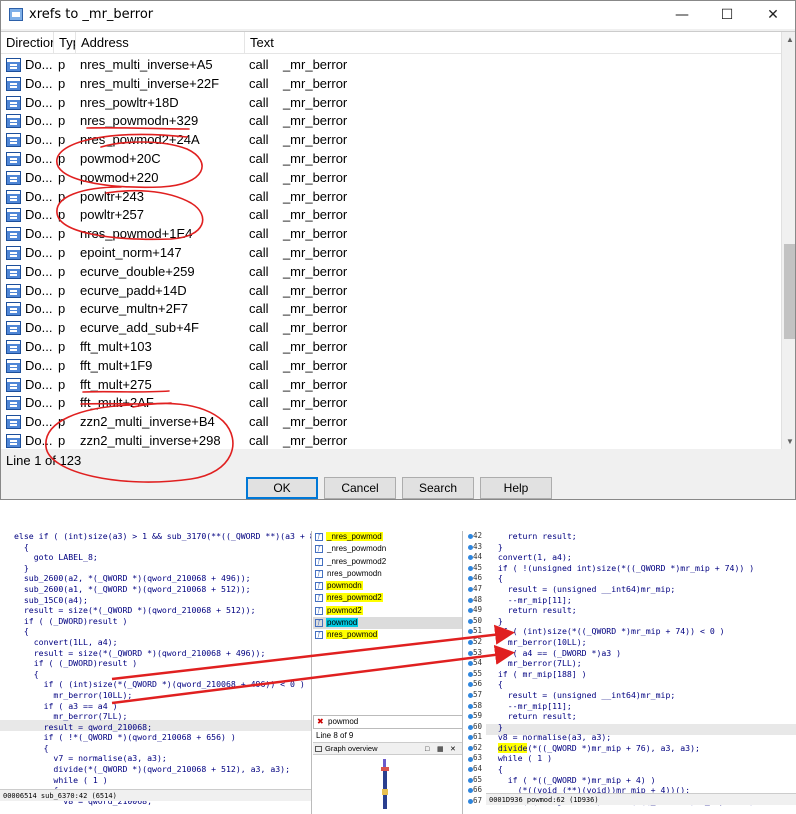  Describe the element at coordinates (387, 623) in the screenshot. I see `function-list-item: f powmod` at that location.